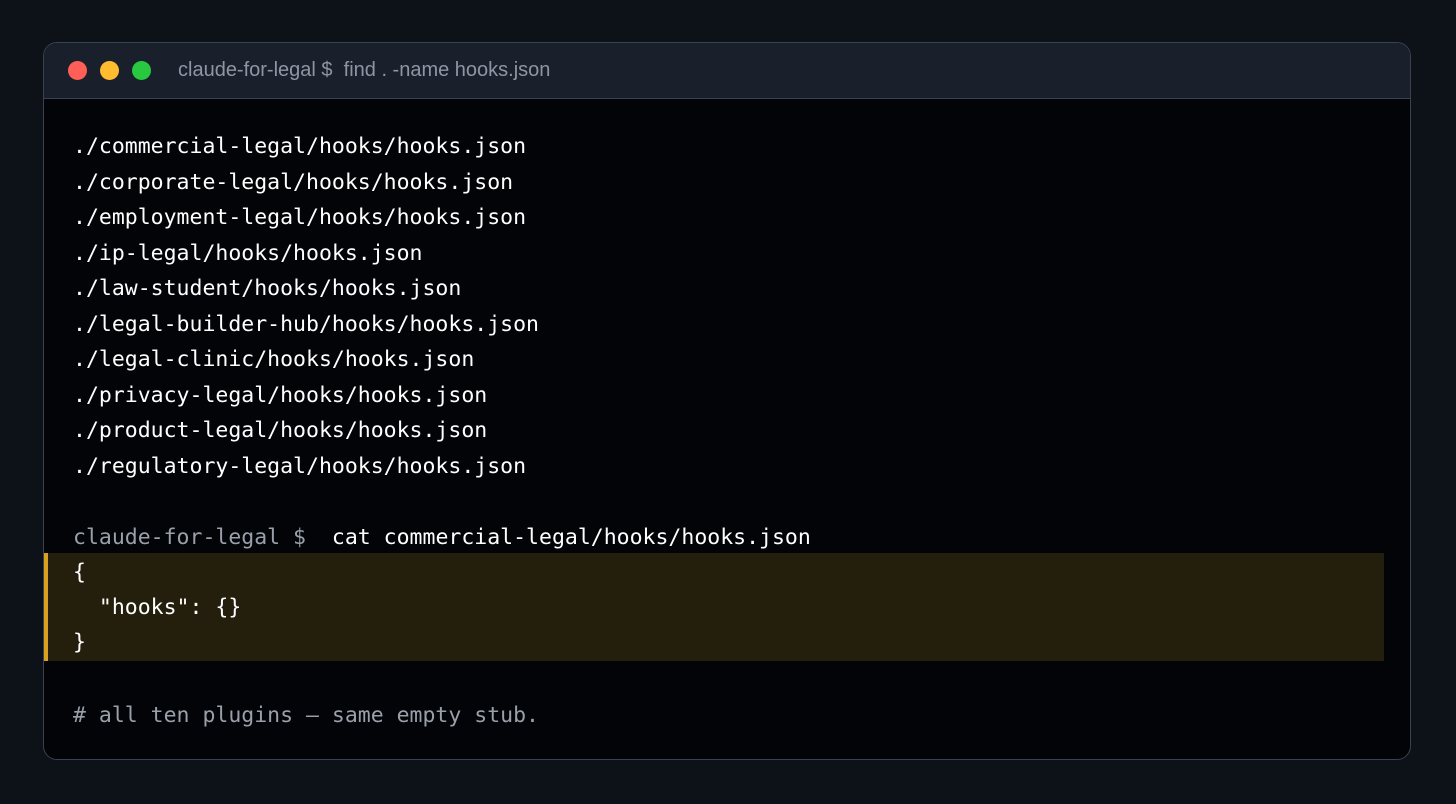  Describe the element at coordinates (141, 70) in the screenshot. I see `maximize-dot-icon` at that location.